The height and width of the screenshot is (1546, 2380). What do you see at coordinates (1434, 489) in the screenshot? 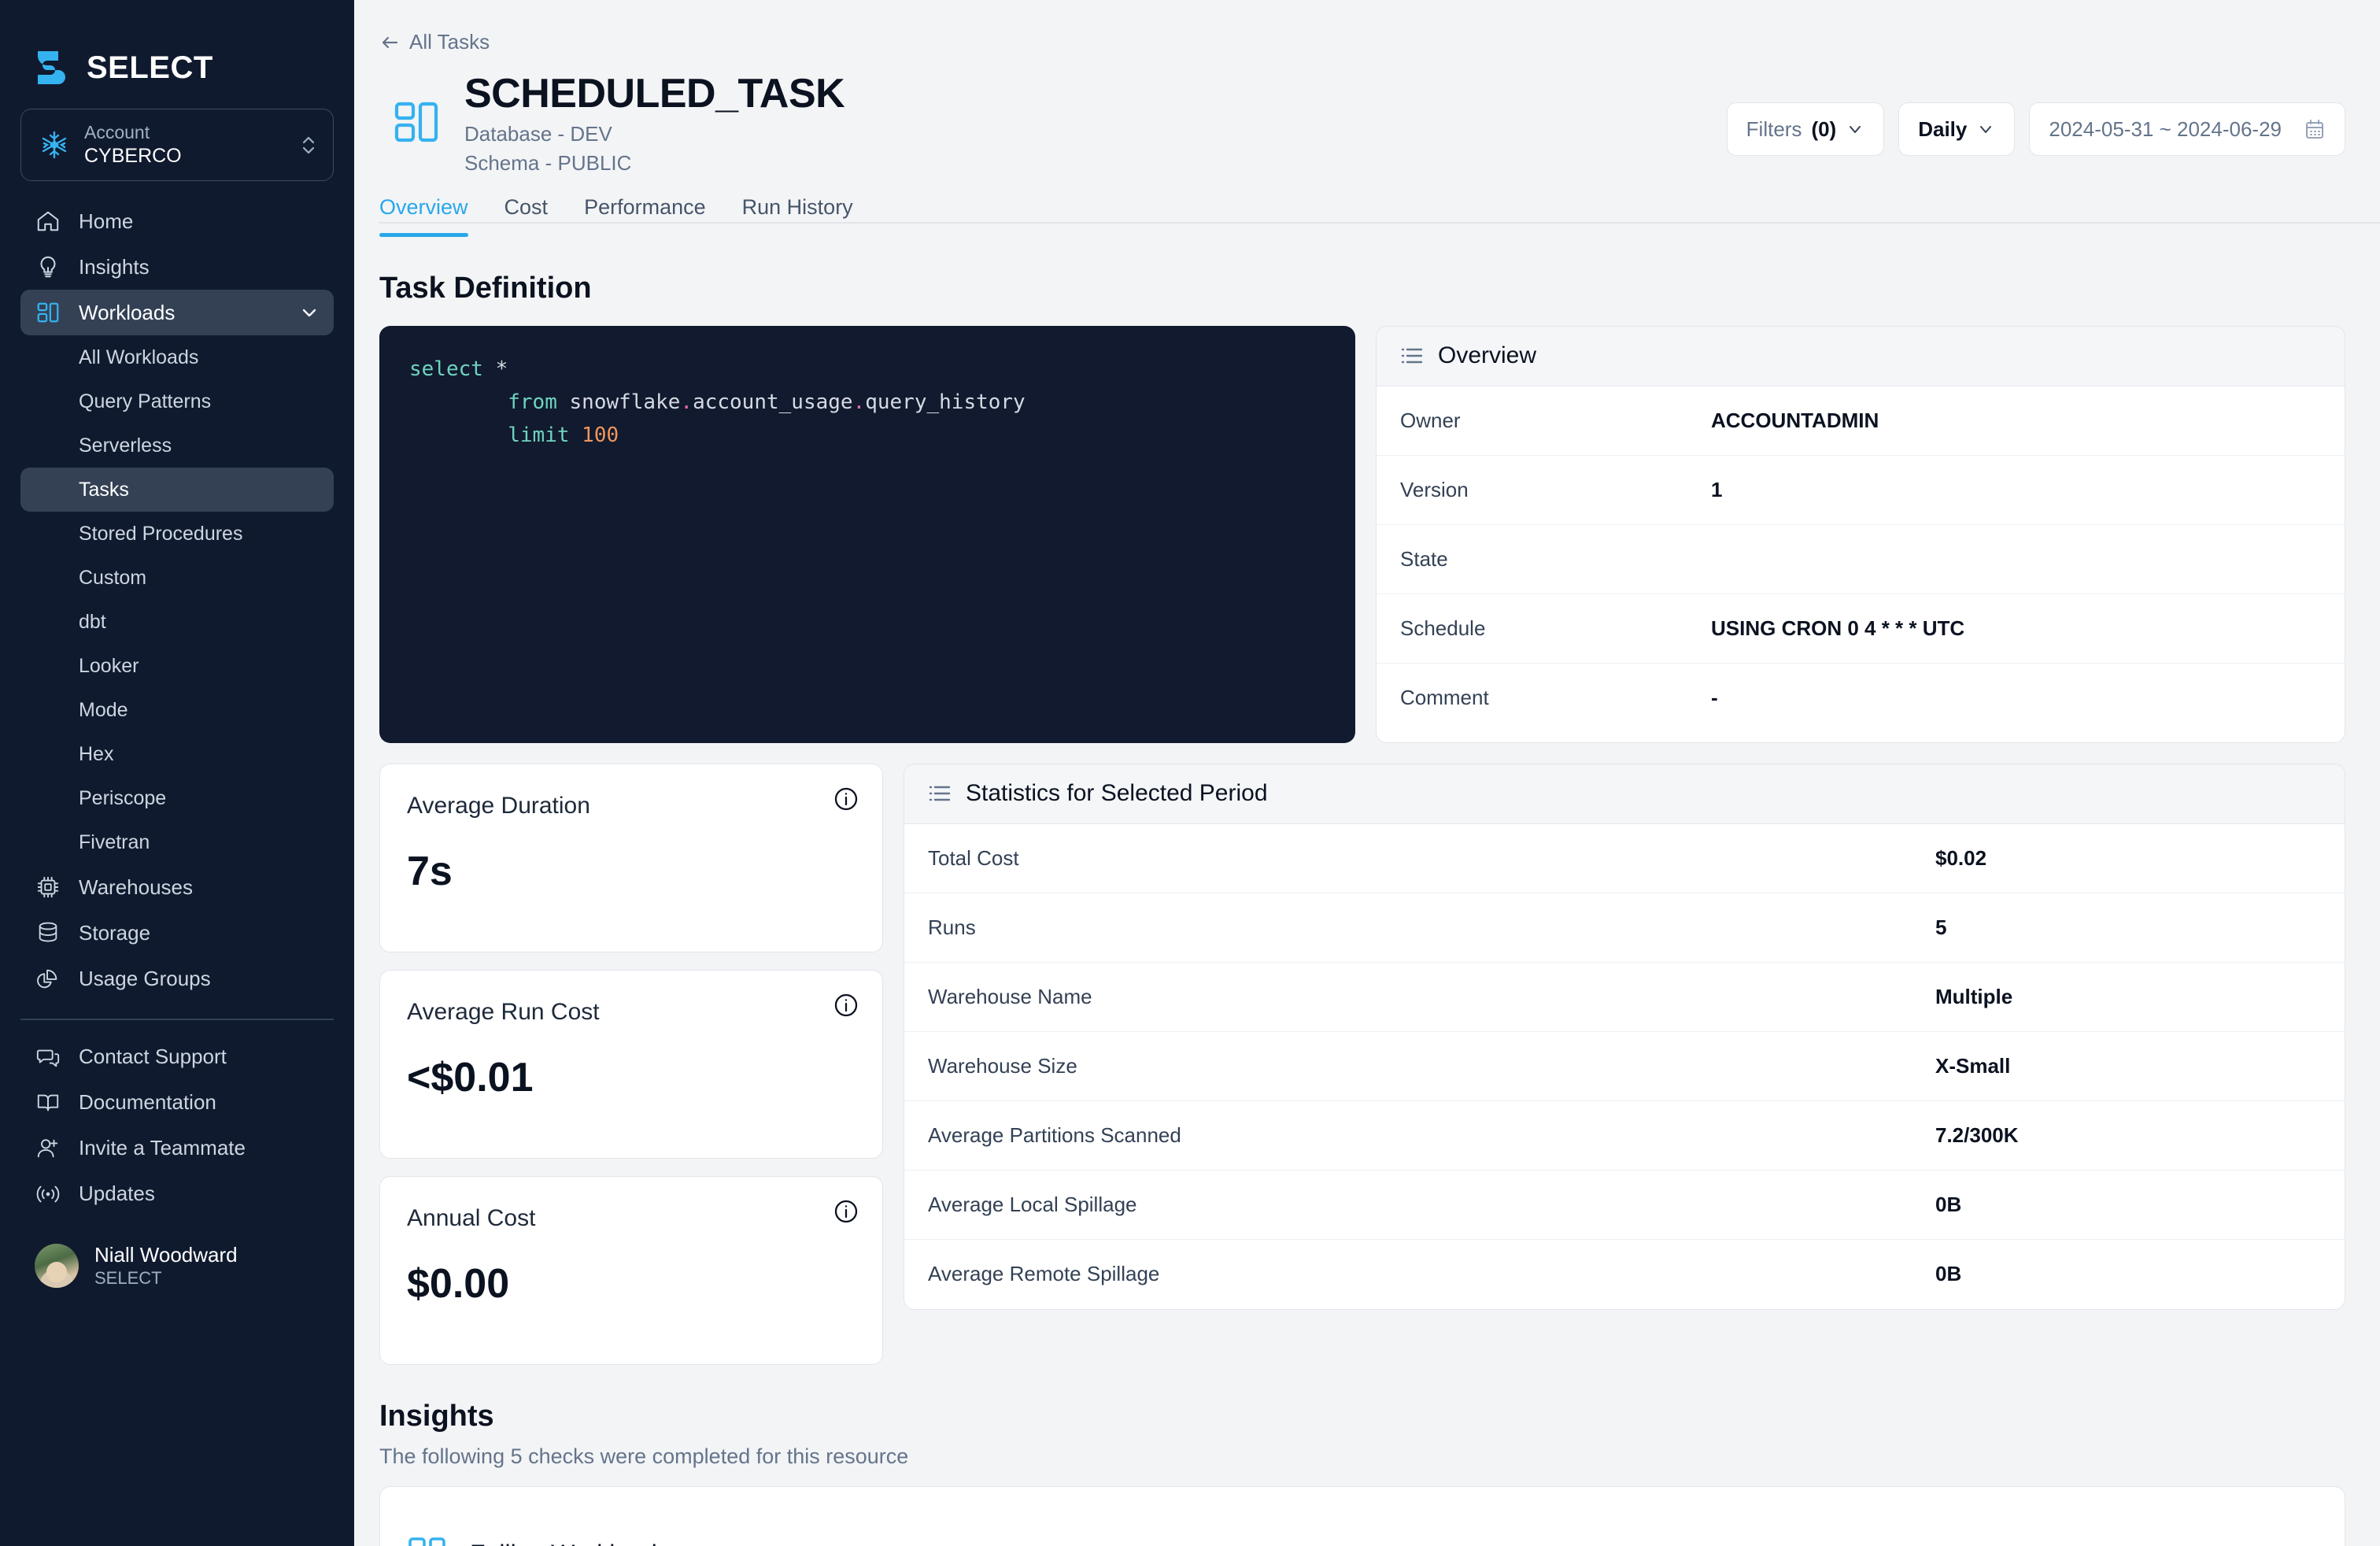
I see `row-key: Version` at bounding box center [1434, 489].